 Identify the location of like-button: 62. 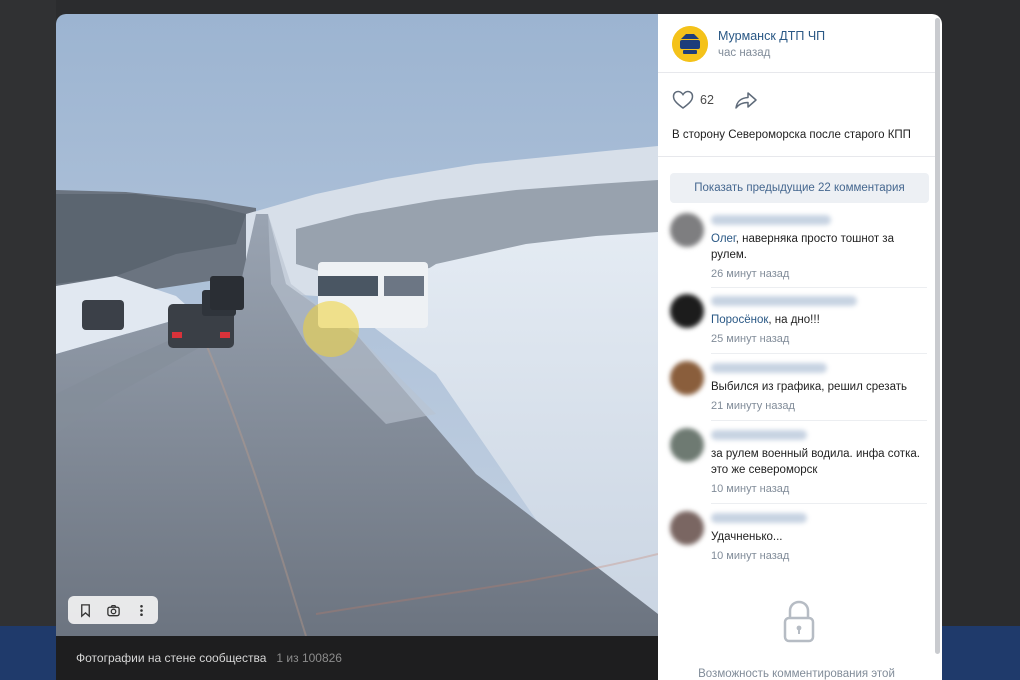
(693, 100).